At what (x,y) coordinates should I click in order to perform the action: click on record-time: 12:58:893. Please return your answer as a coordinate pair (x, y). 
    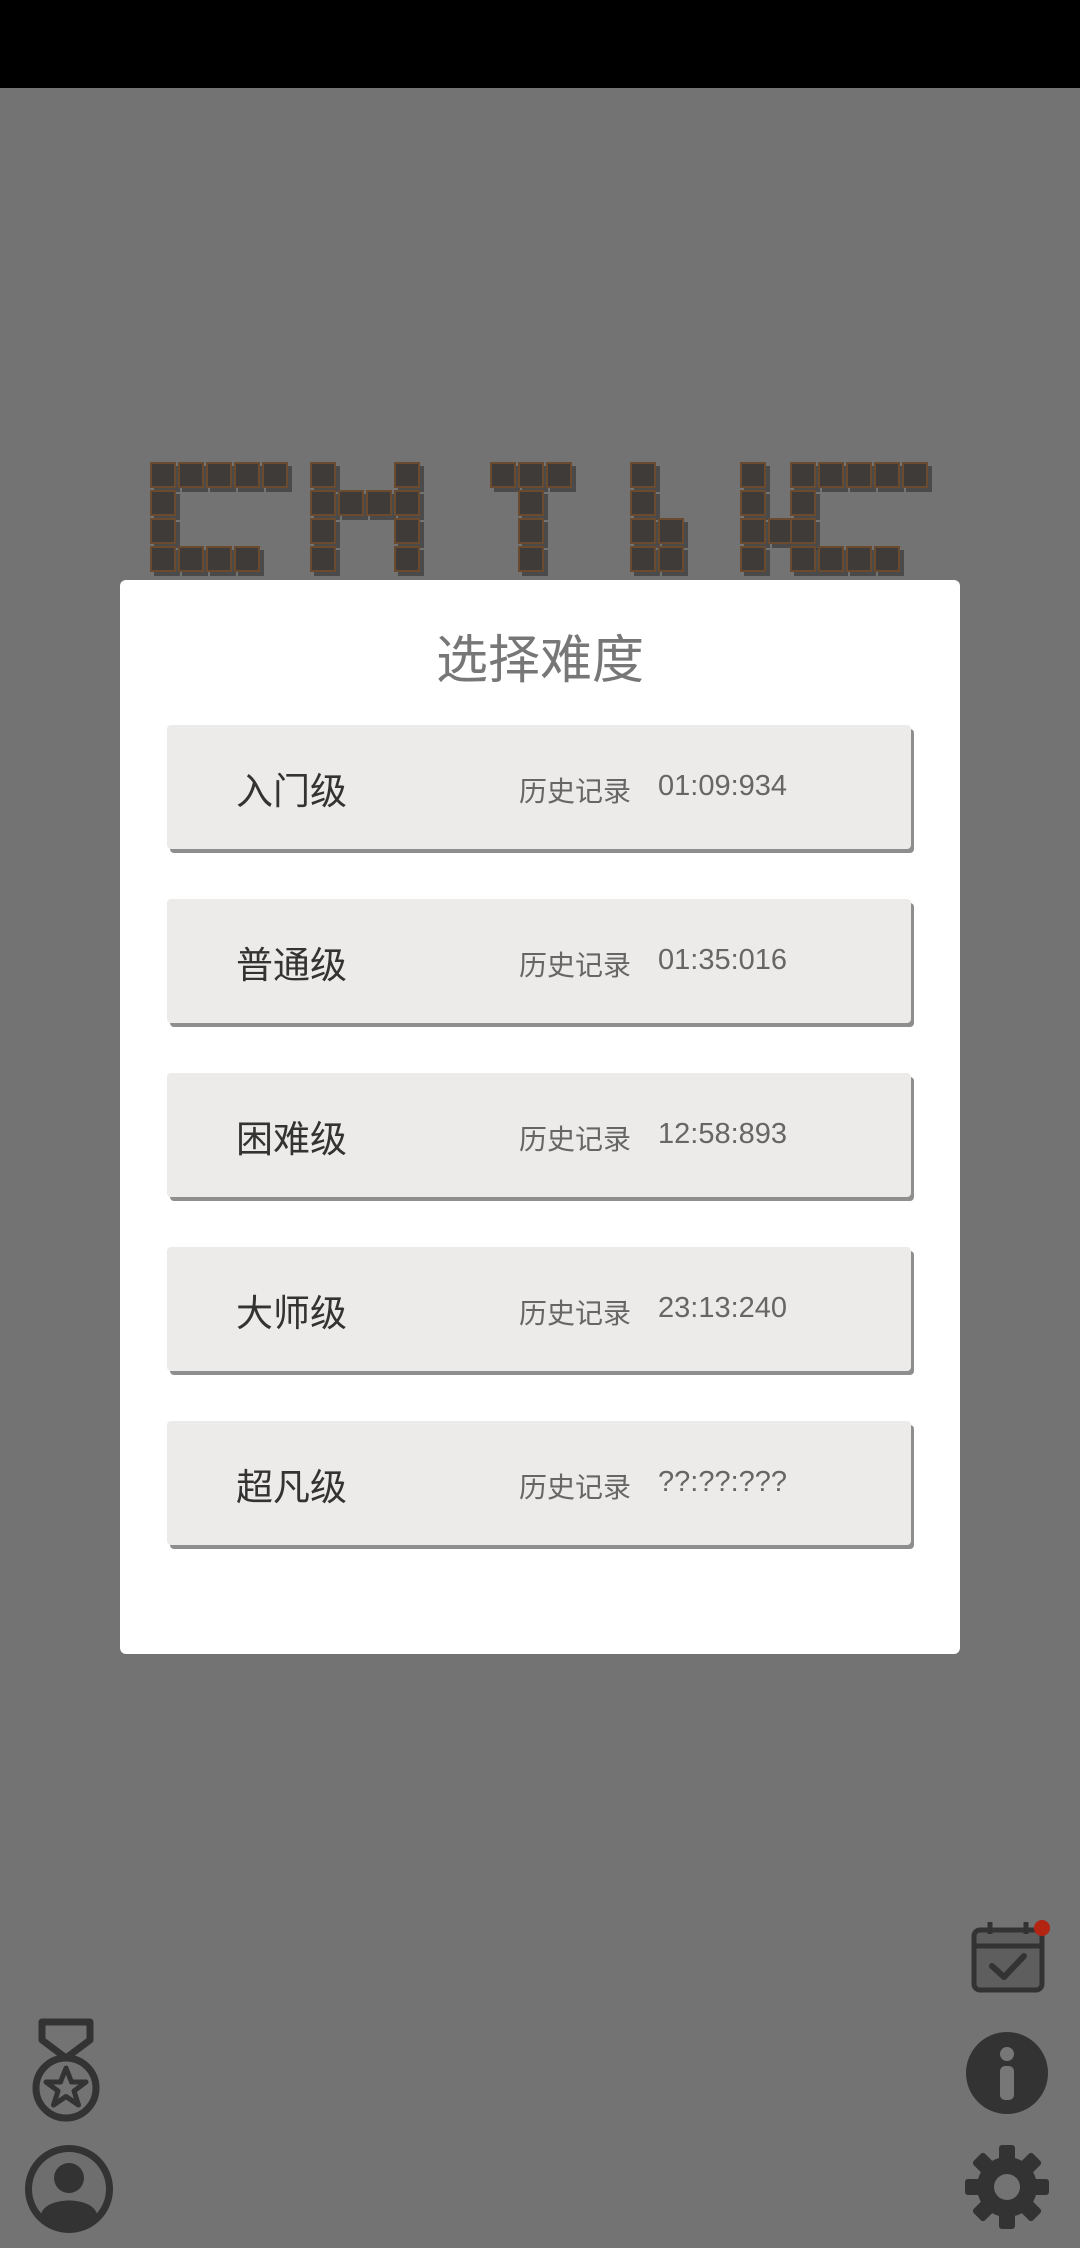
    Looking at the image, I should click on (723, 1134).